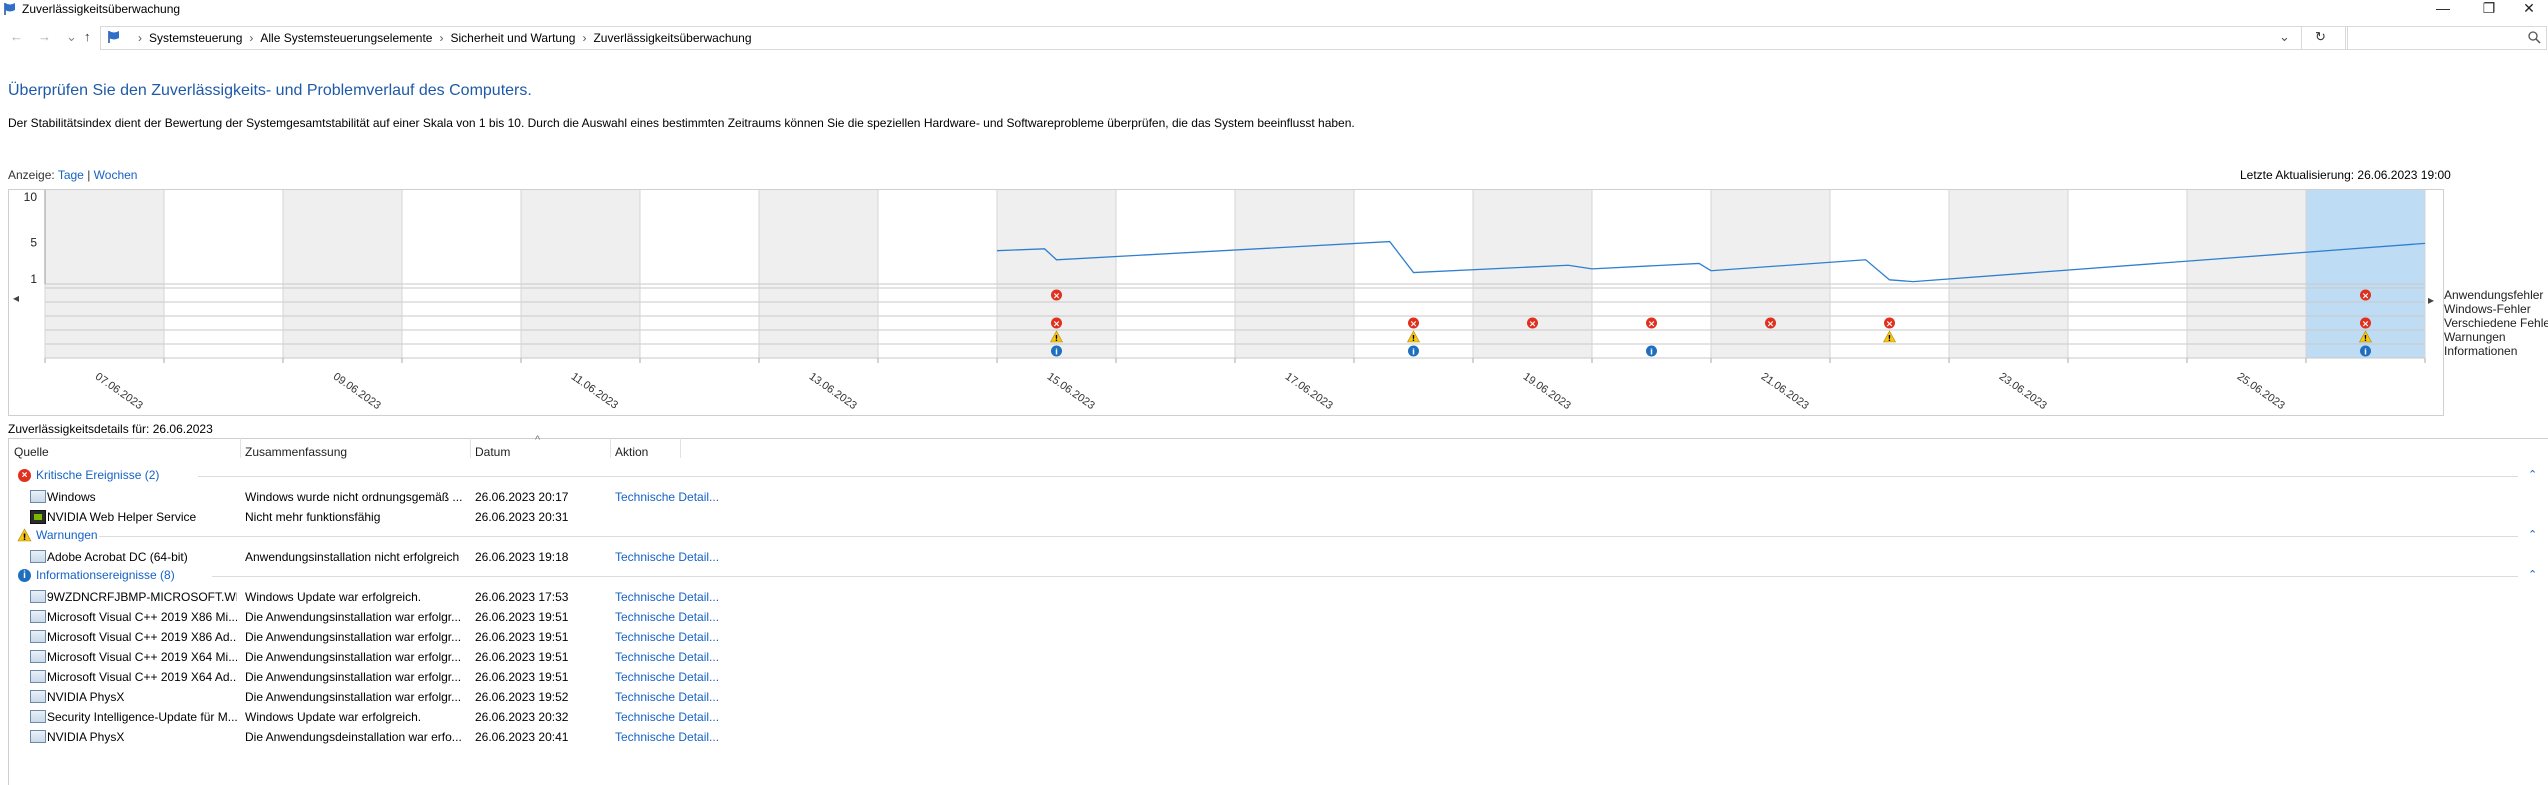 This screenshot has width=2548, height=785. What do you see at coordinates (24, 535) in the screenshot?
I see `warning-icon: !` at bounding box center [24, 535].